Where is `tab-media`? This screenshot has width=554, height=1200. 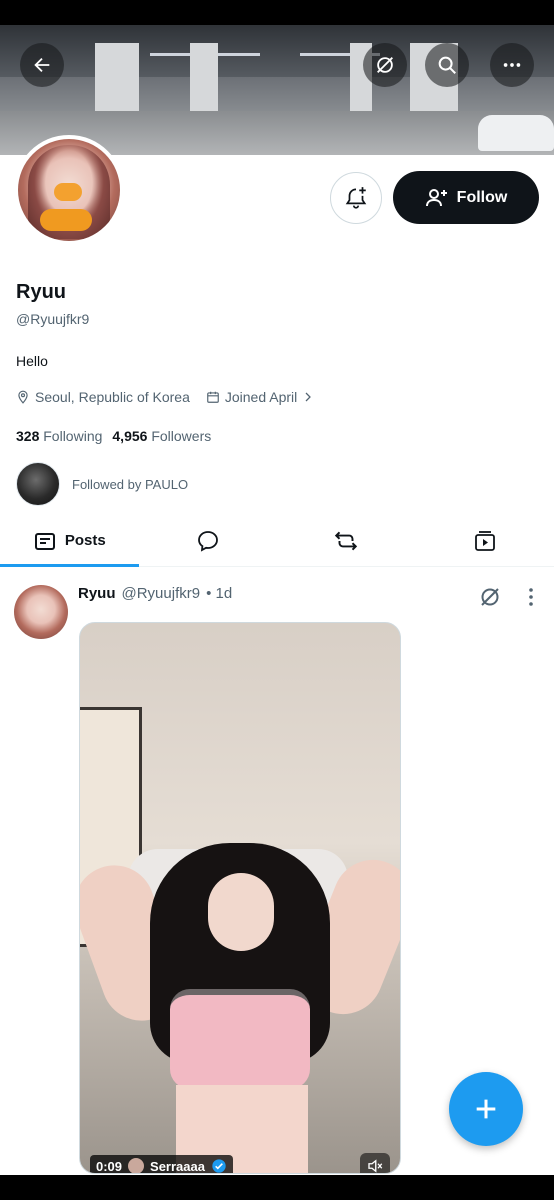
tab-media is located at coordinates (485, 540).